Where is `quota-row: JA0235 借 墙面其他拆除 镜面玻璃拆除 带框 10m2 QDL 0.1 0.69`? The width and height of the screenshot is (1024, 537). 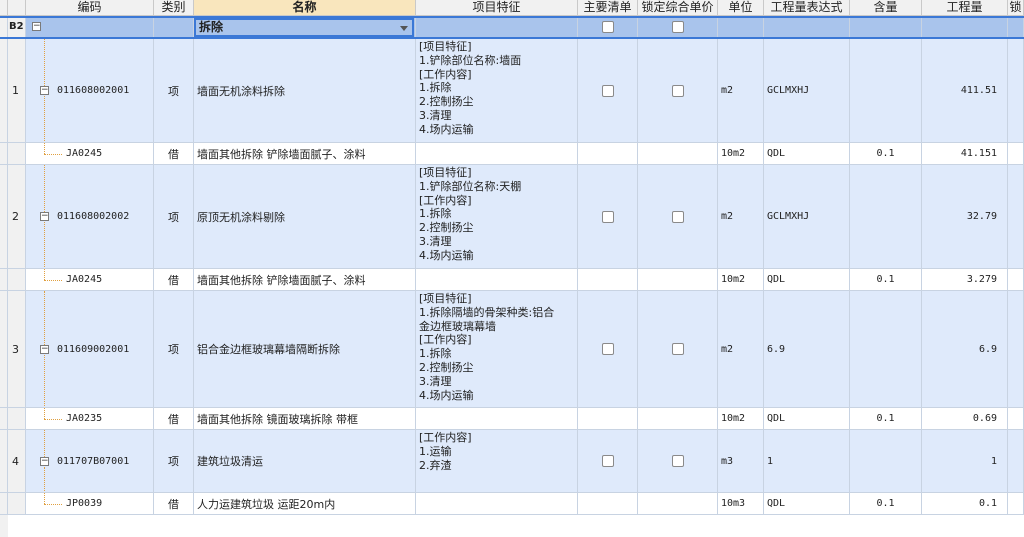
quota-row: JA0235 借 墙面其他拆除 镜面玻璃拆除 带框 10m2 QDL 0.1 0.69 is located at coordinates (512, 419).